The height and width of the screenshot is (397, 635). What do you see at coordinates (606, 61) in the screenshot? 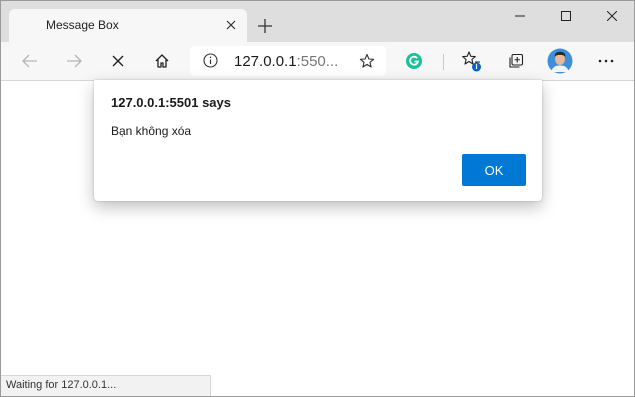
I see `more-icon` at bounding box center [606, 61].